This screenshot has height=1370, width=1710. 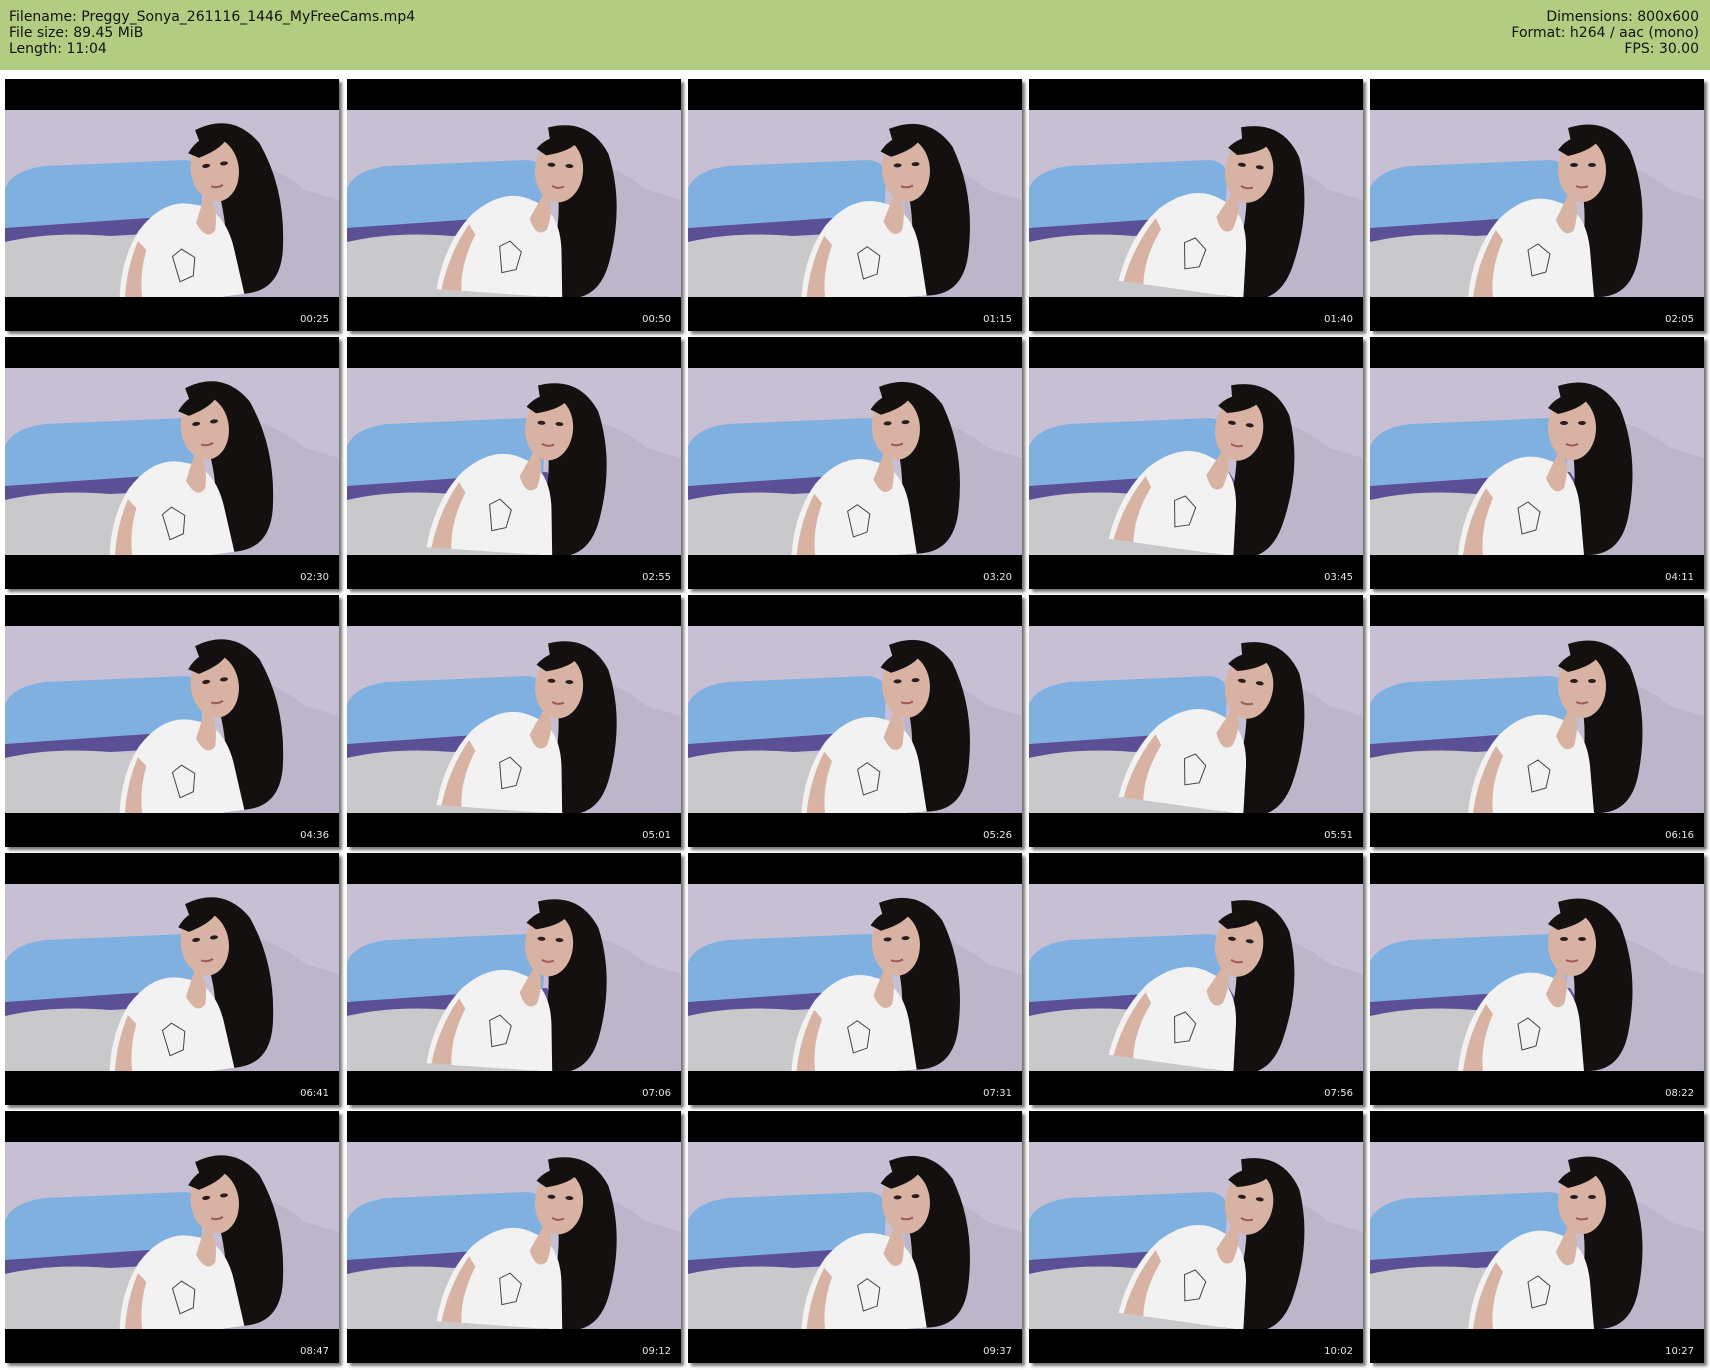 I want to click on video-thumbnail: 04:36, so click(x=172, y=721).